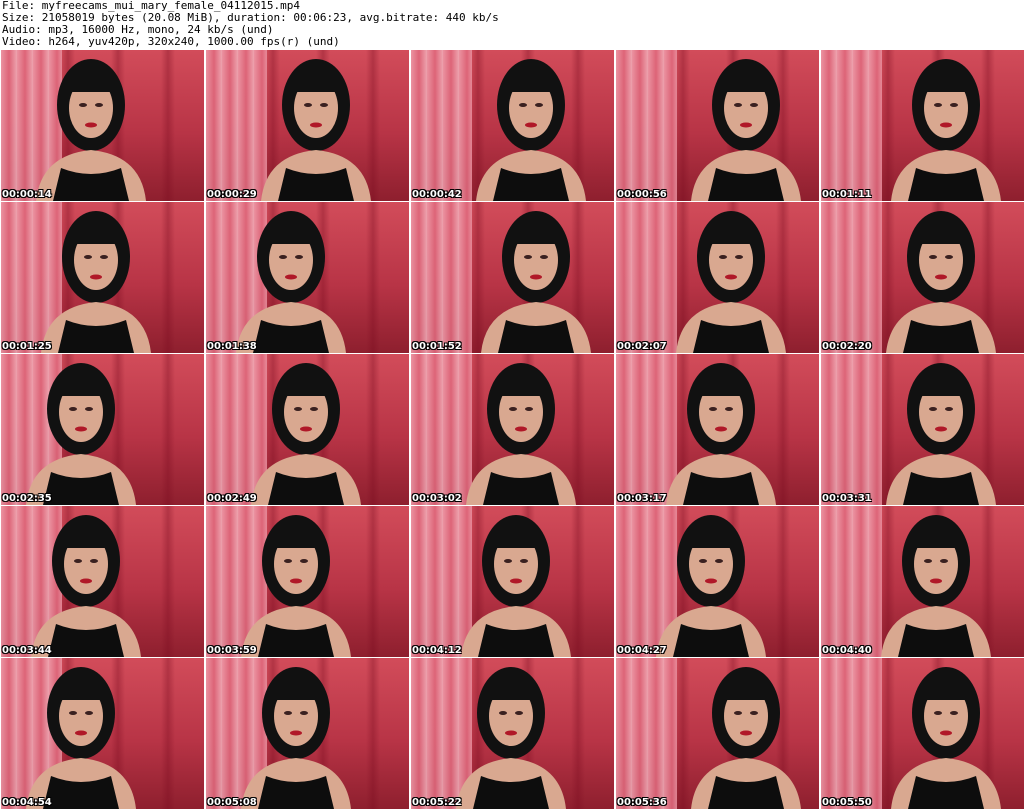  I want to click on thumbnail-timestamp: 00:01:38, so click(232, 346).